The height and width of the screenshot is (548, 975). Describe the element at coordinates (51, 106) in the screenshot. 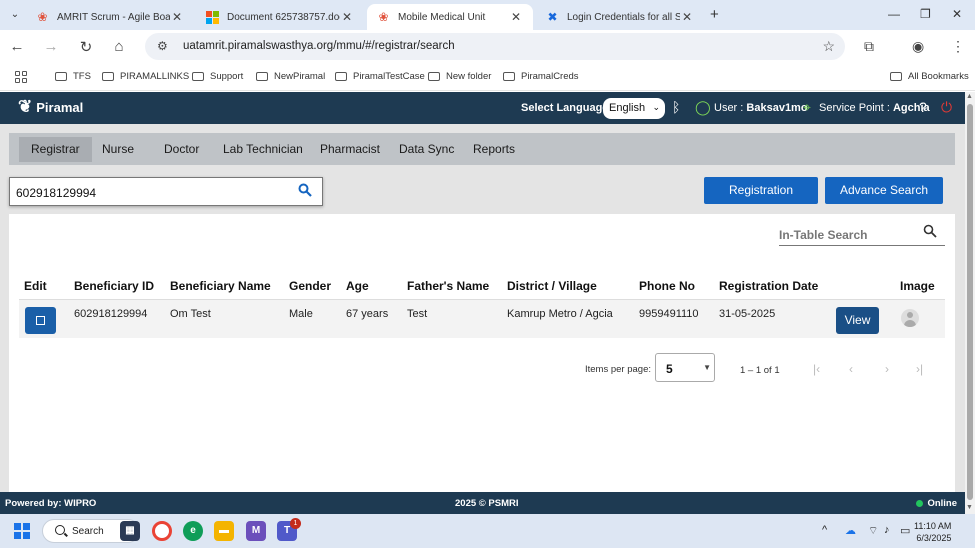

I see `piramal-logo: ❦ Piramal` at that location.